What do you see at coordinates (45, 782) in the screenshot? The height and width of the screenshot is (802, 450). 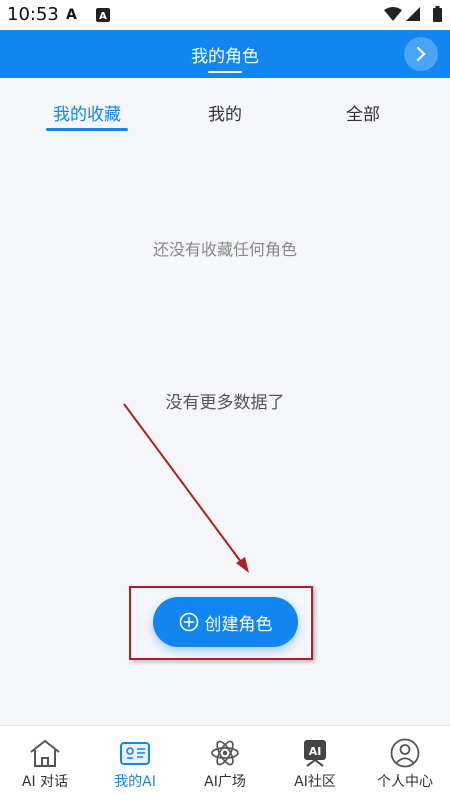 I see `nav-label: AI 对话` at bounding box center [45, 782].